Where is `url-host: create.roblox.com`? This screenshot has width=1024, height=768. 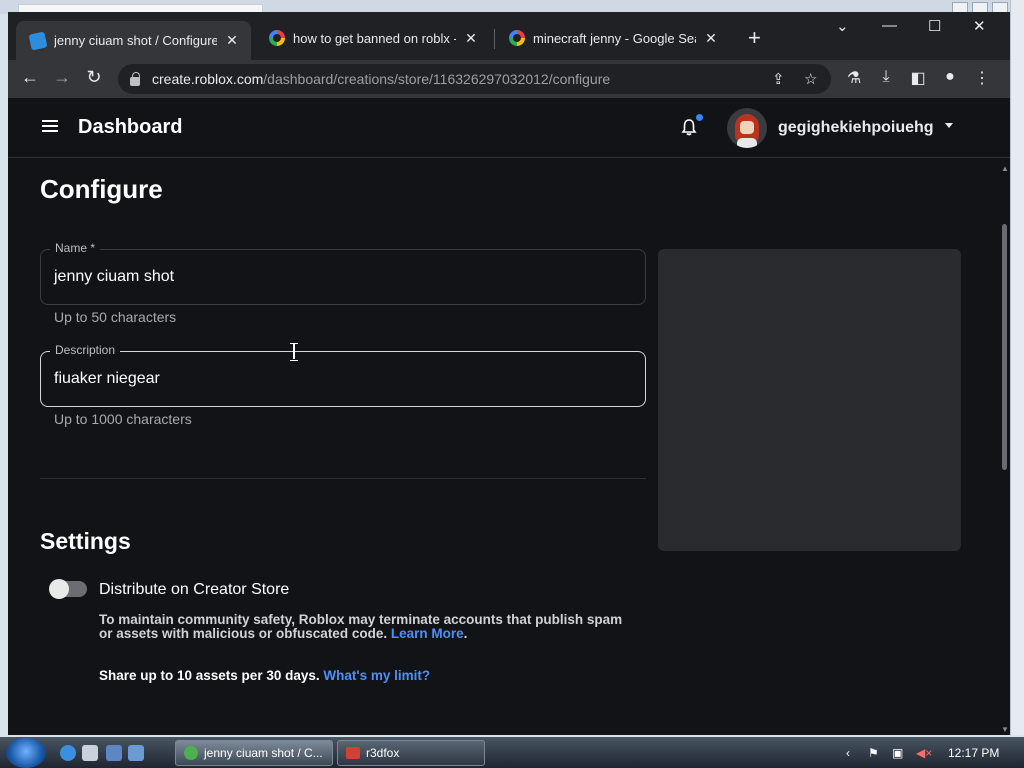
url-host: create.roblox.com is located at coordinates (208, 79).